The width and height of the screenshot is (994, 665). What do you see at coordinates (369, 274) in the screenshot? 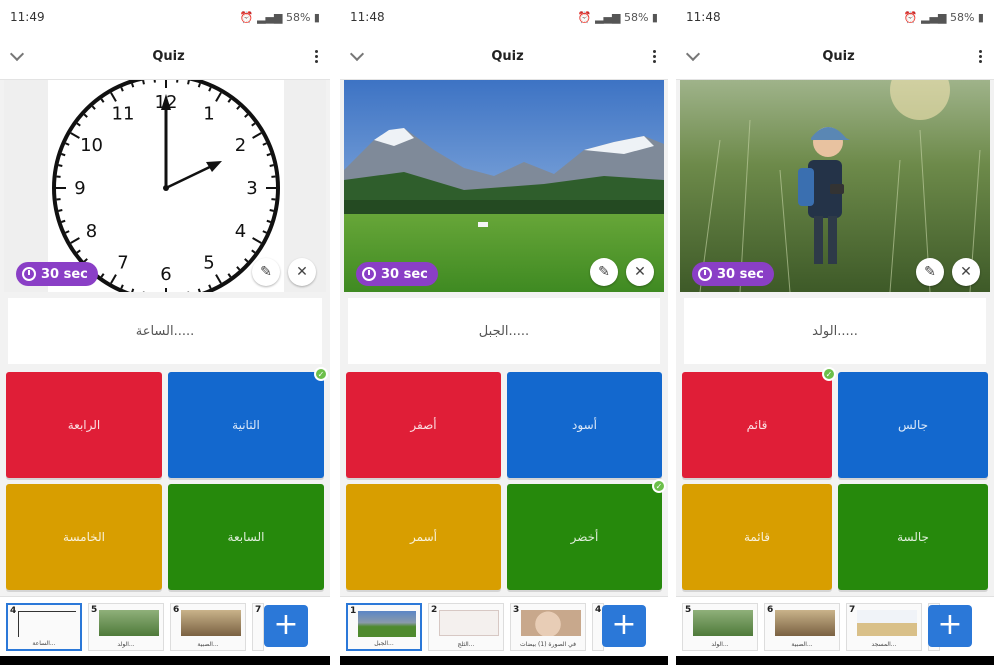
I see `timer-icon` at bounding box center [369, 274].